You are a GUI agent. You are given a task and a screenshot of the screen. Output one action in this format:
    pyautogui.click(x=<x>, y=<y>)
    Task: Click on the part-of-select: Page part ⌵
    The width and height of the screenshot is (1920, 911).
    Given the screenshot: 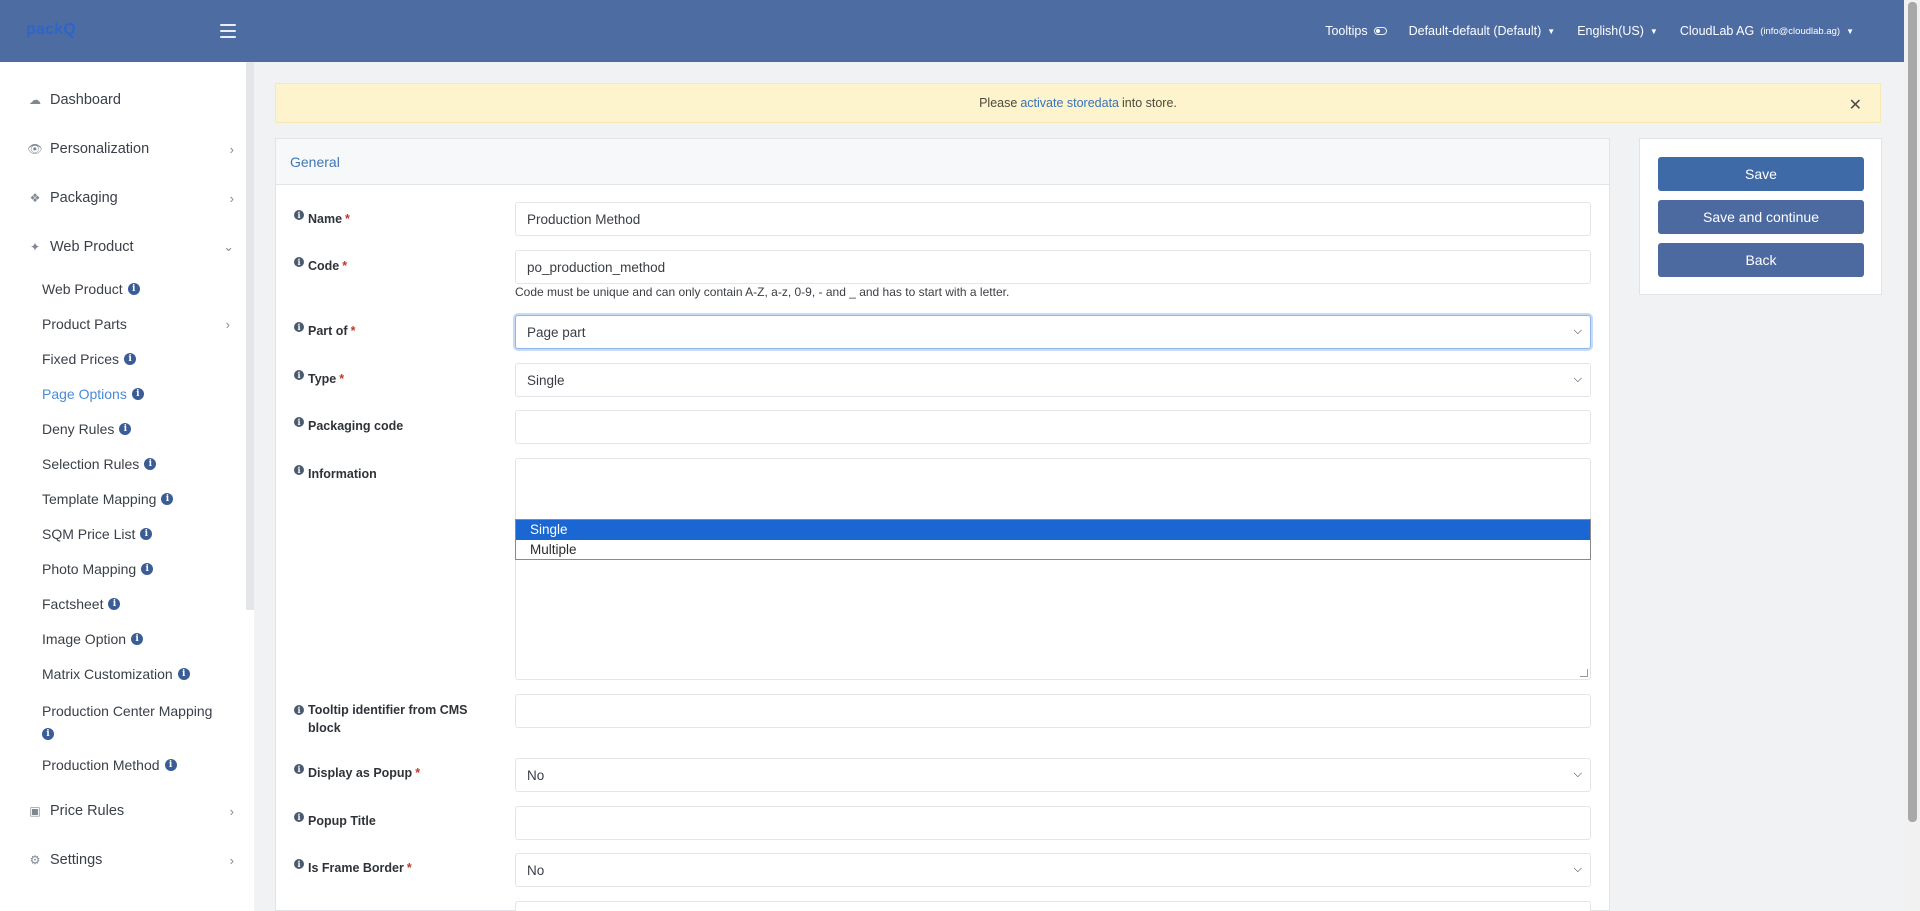 What is the action you would take?
    pyautogui.click(x=1053, y=332)
    